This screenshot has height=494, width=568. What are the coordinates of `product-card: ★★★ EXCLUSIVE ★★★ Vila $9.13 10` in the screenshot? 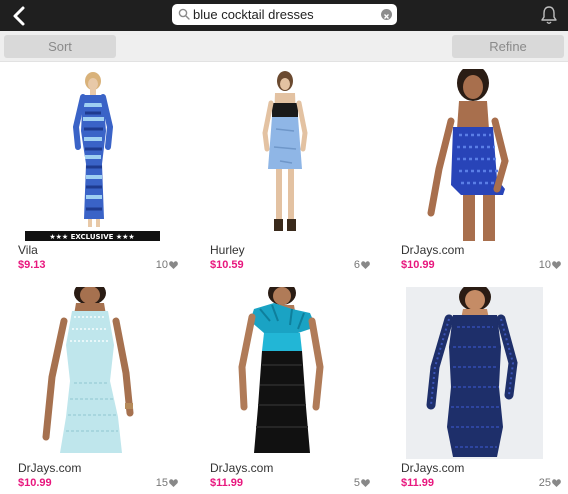 It's located at (98, 175).